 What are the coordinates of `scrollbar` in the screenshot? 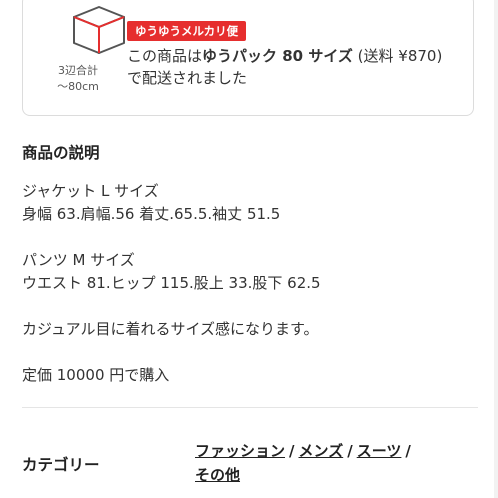 It's located at (496, 249).